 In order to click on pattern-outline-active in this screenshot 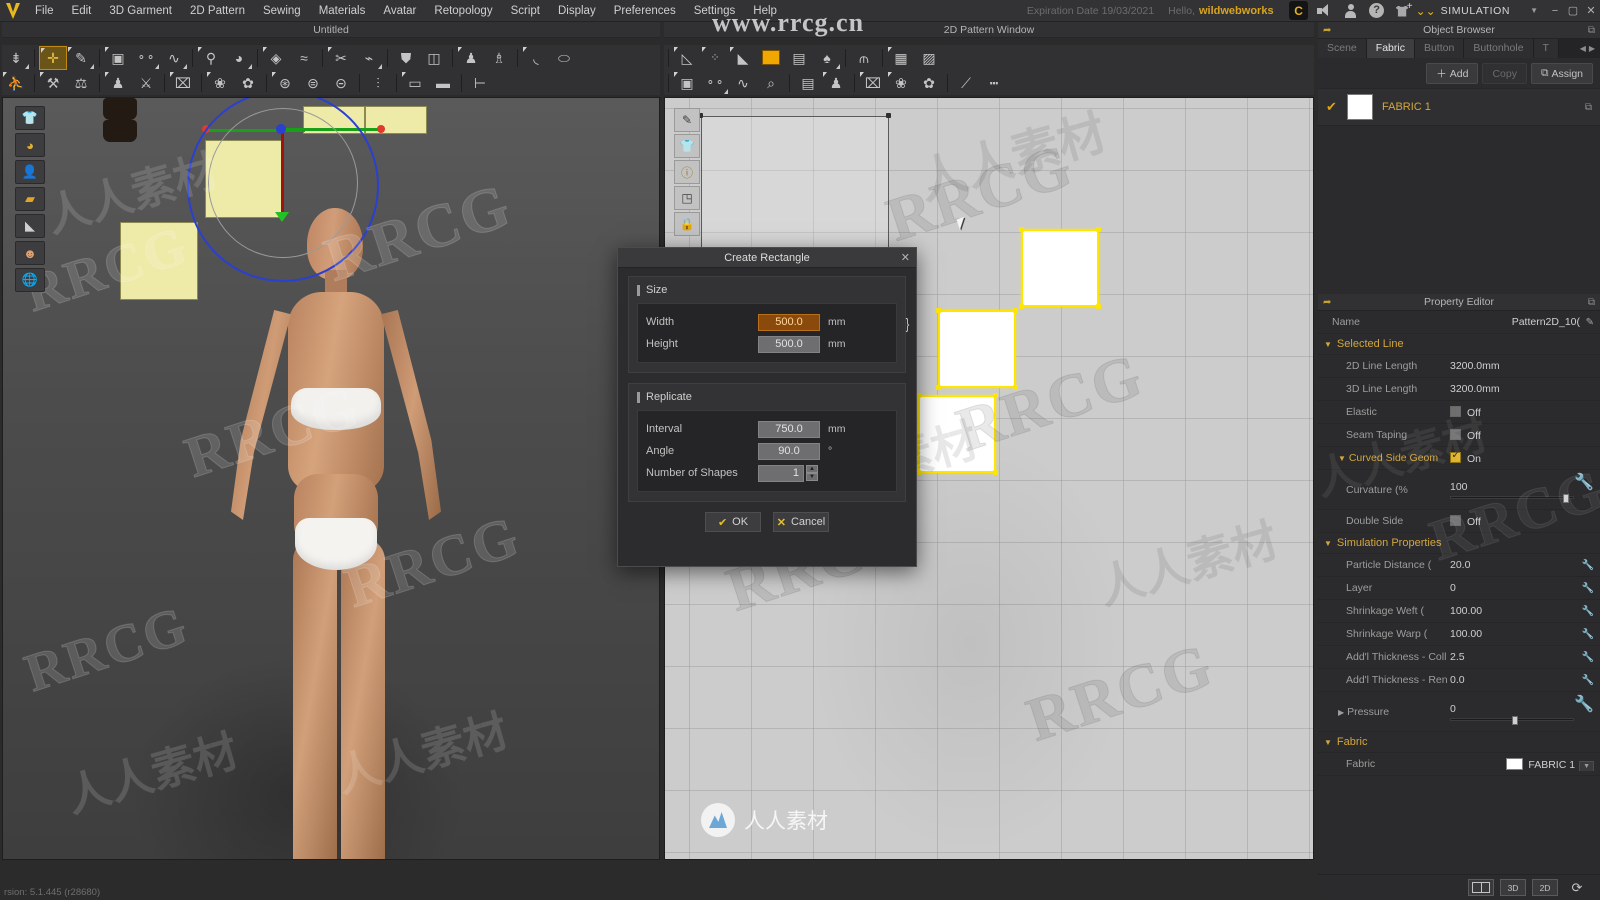, I will do `click(795, 188)`.